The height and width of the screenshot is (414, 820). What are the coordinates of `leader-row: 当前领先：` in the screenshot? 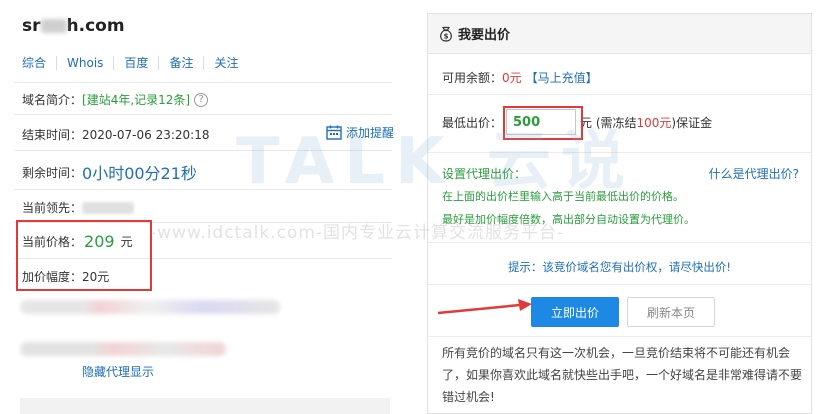 It's located at (78, 207).